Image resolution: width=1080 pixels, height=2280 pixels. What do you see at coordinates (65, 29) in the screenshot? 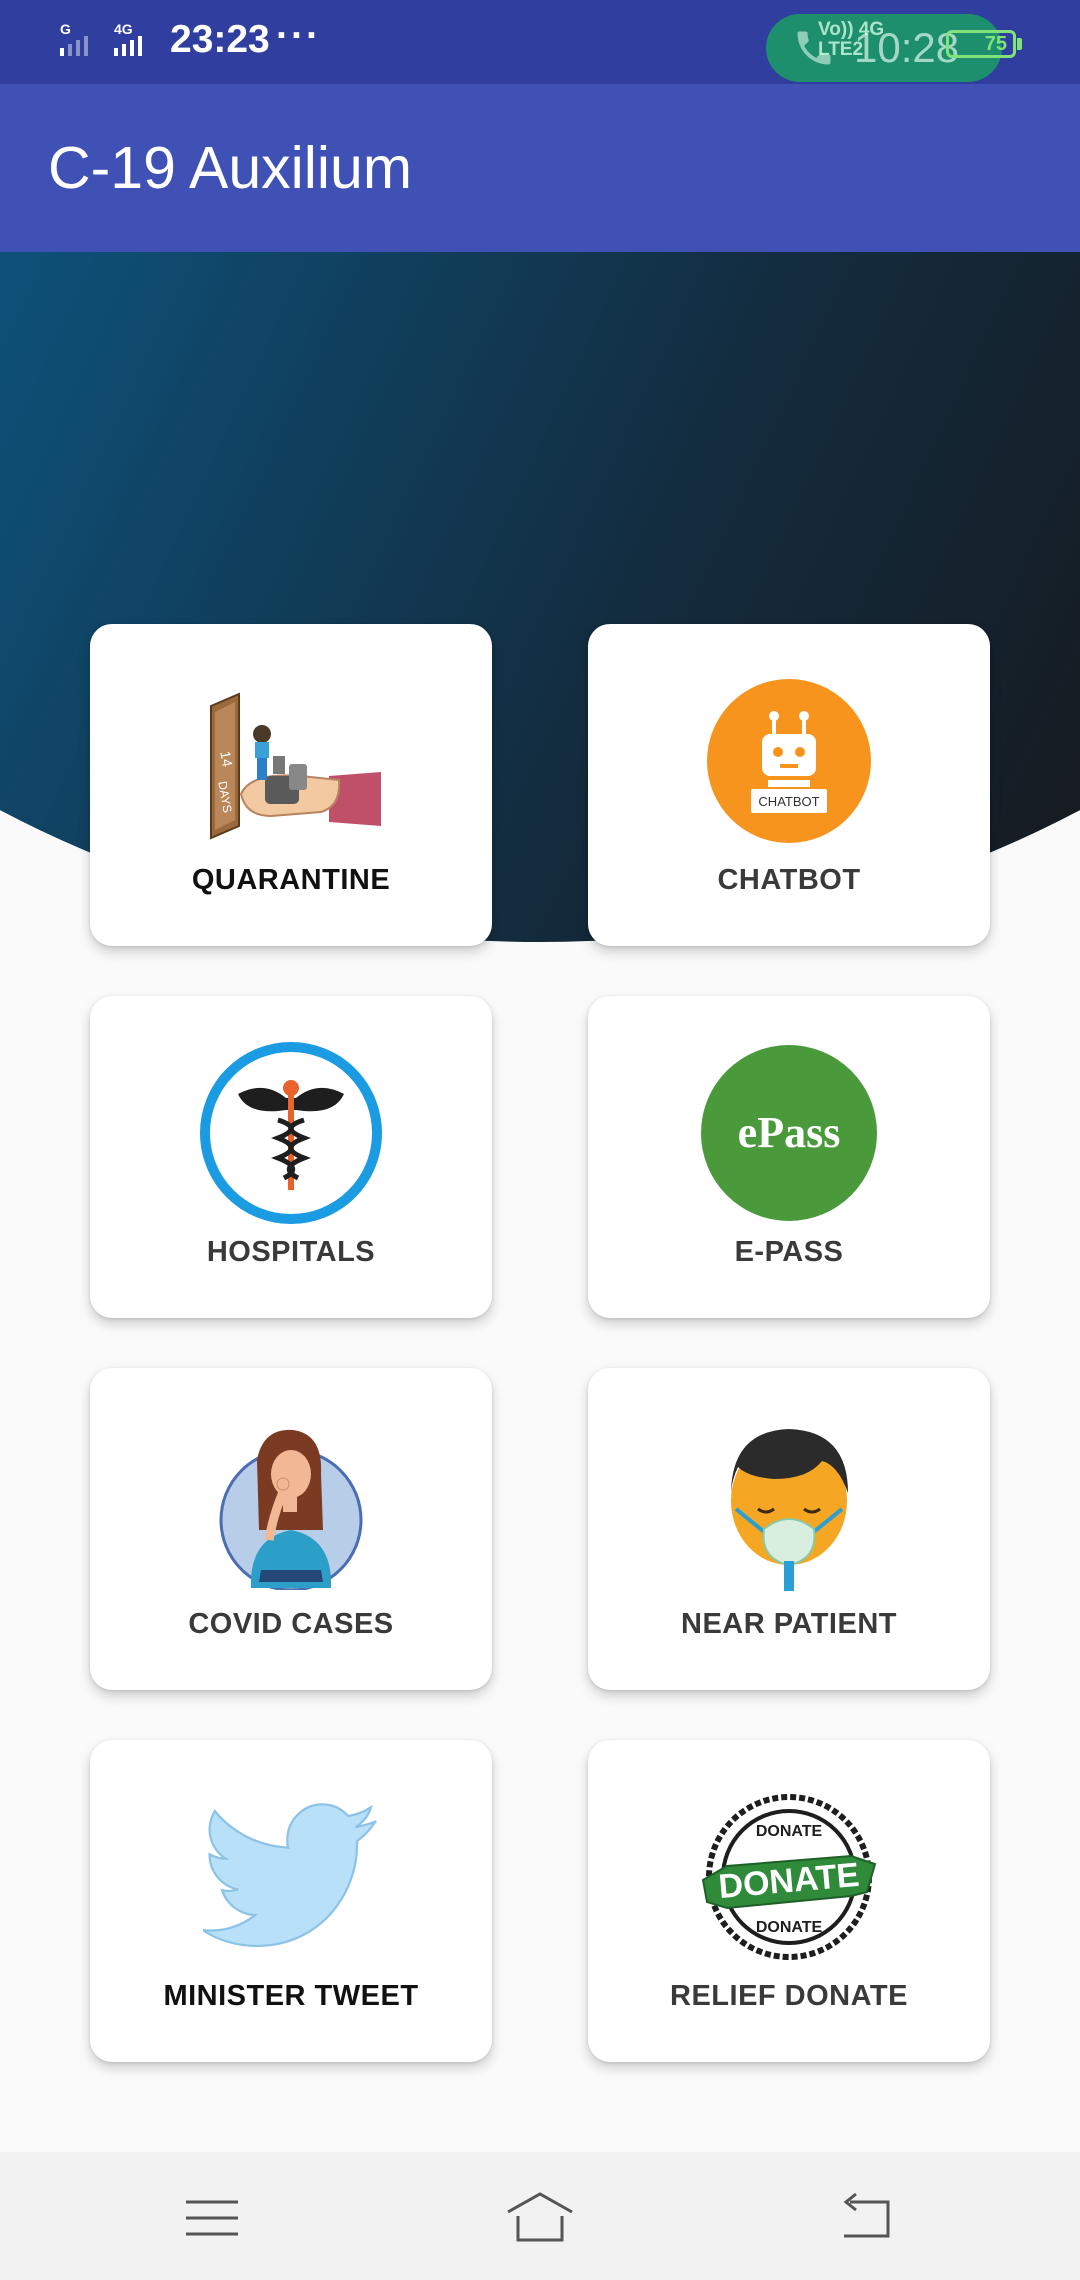
I see `svg-text: G` at bounding box center [65, 29].